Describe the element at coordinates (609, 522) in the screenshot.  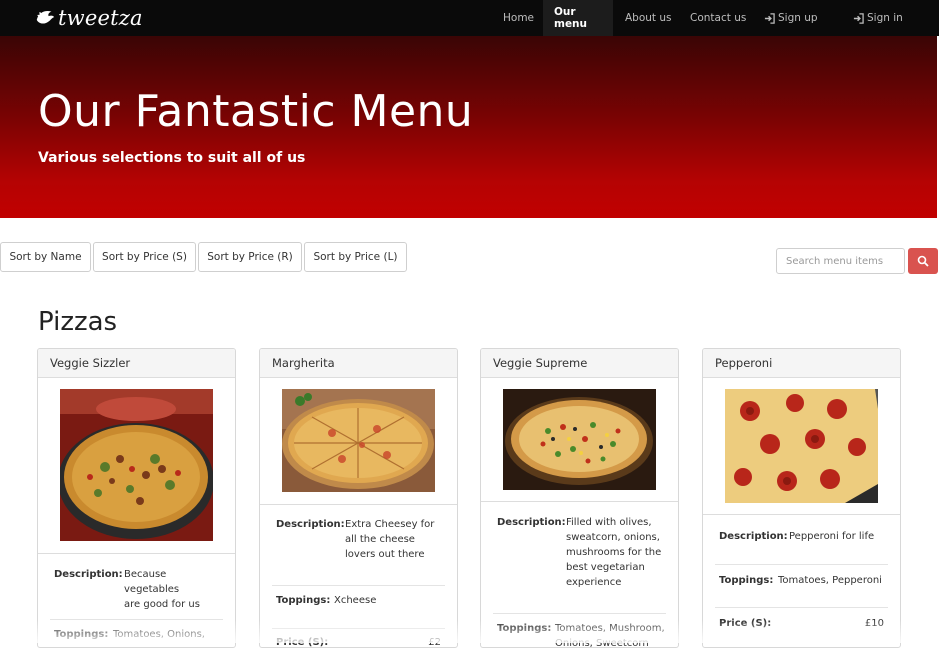
I see `description-line: Filled with olives,` at that location.